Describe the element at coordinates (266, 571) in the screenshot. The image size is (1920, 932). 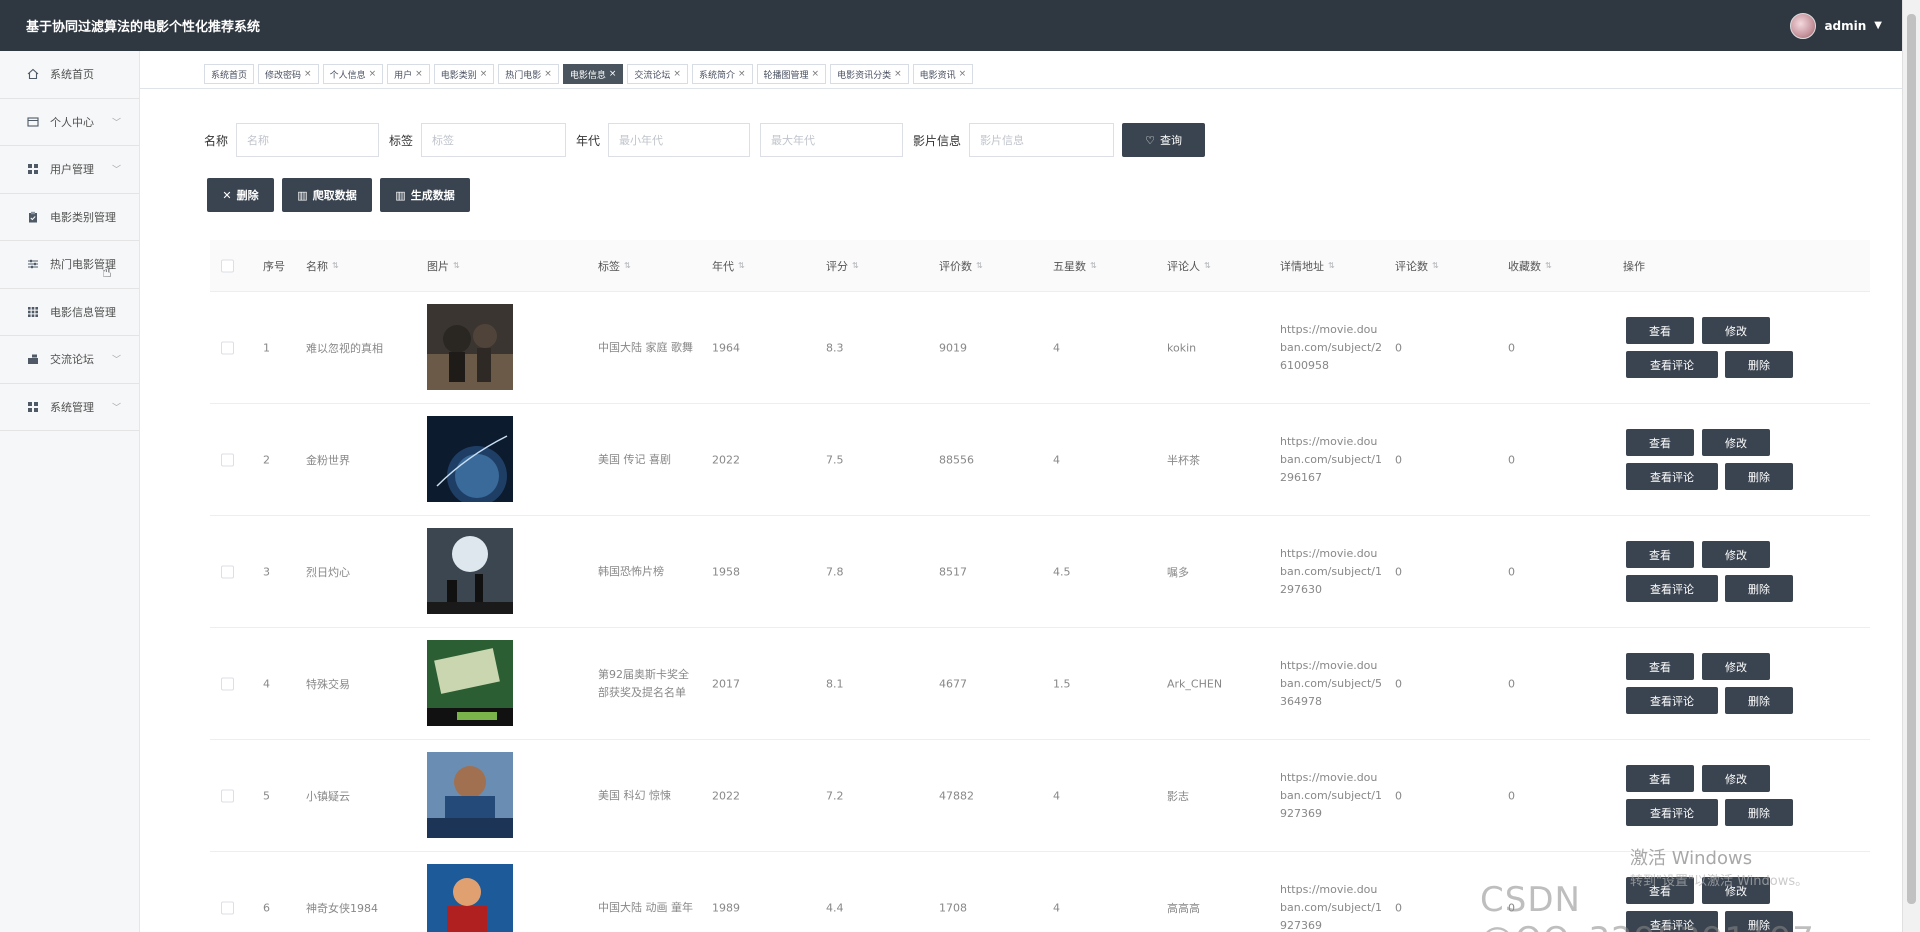
I see `cell-index: 3` at that location.